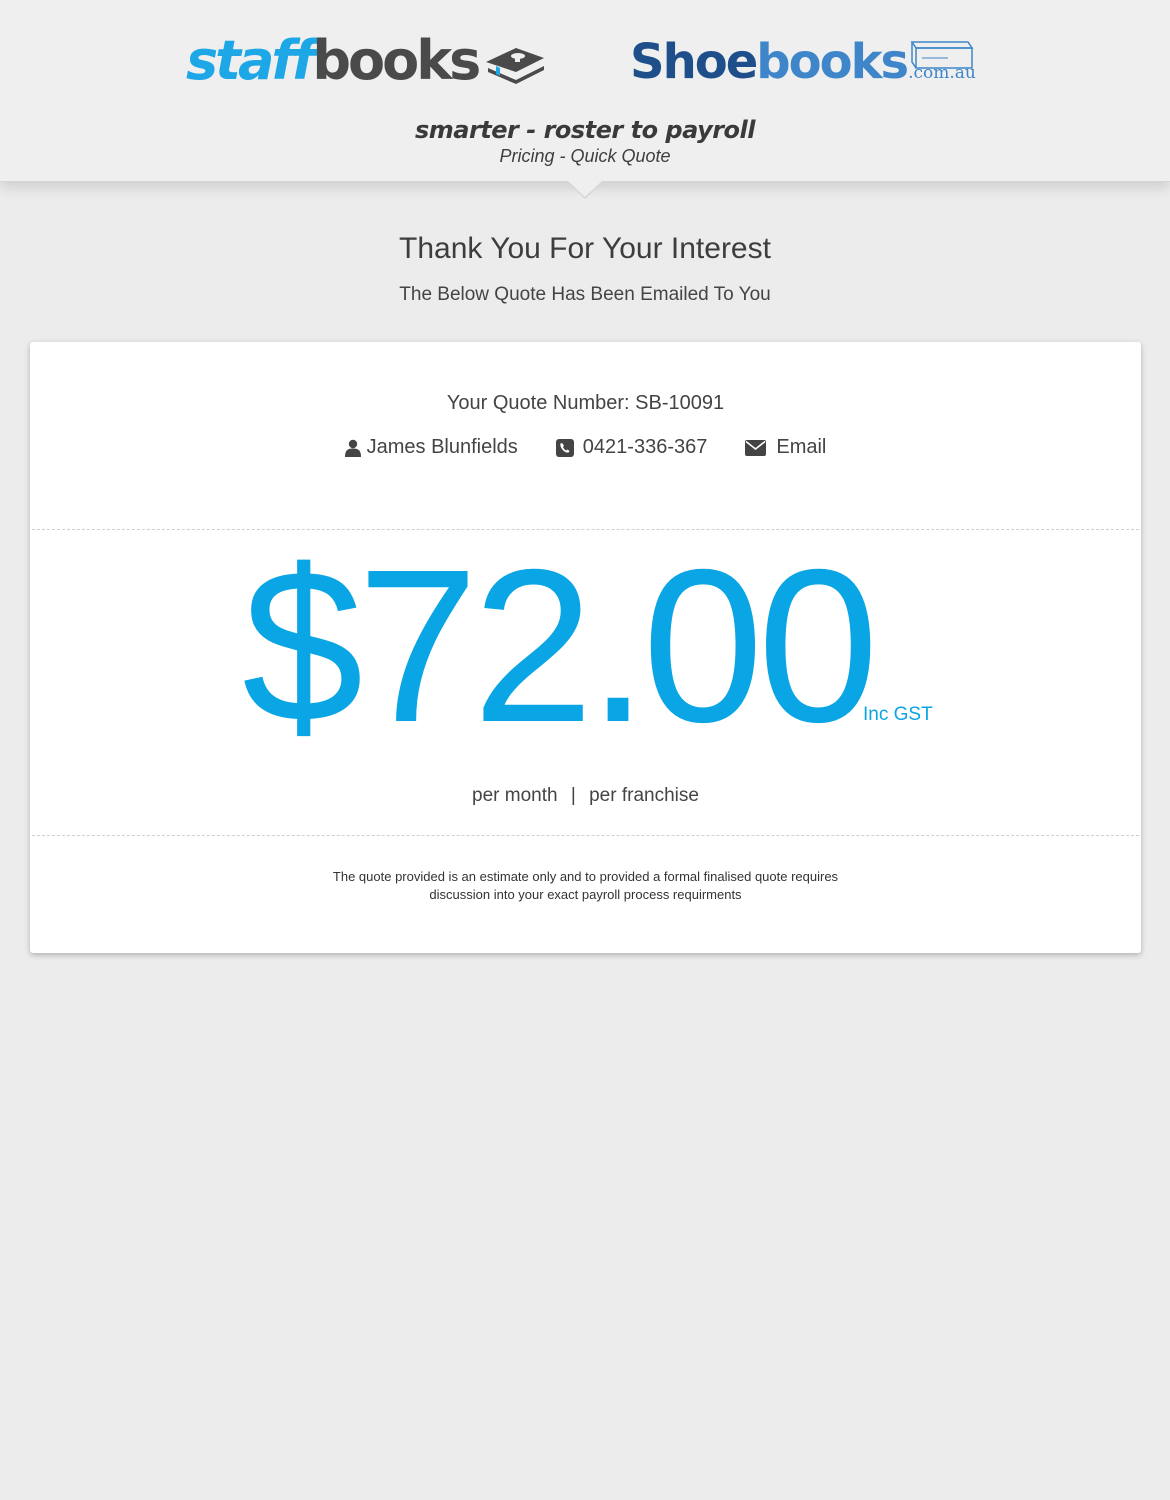  I want to click on contact-email-link: Email, so click(801, 447).